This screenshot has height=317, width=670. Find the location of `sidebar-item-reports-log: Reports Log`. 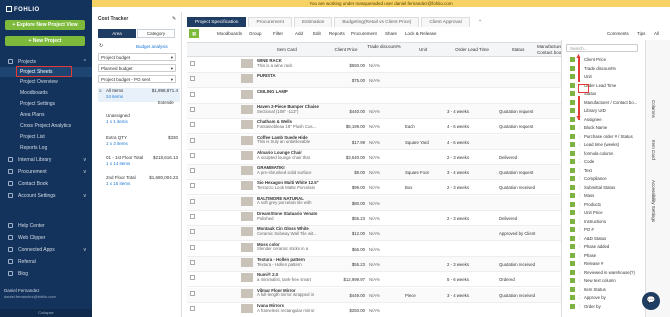

sidebar-item-reports-log: Reports Log is located at coordinates (46, 148).